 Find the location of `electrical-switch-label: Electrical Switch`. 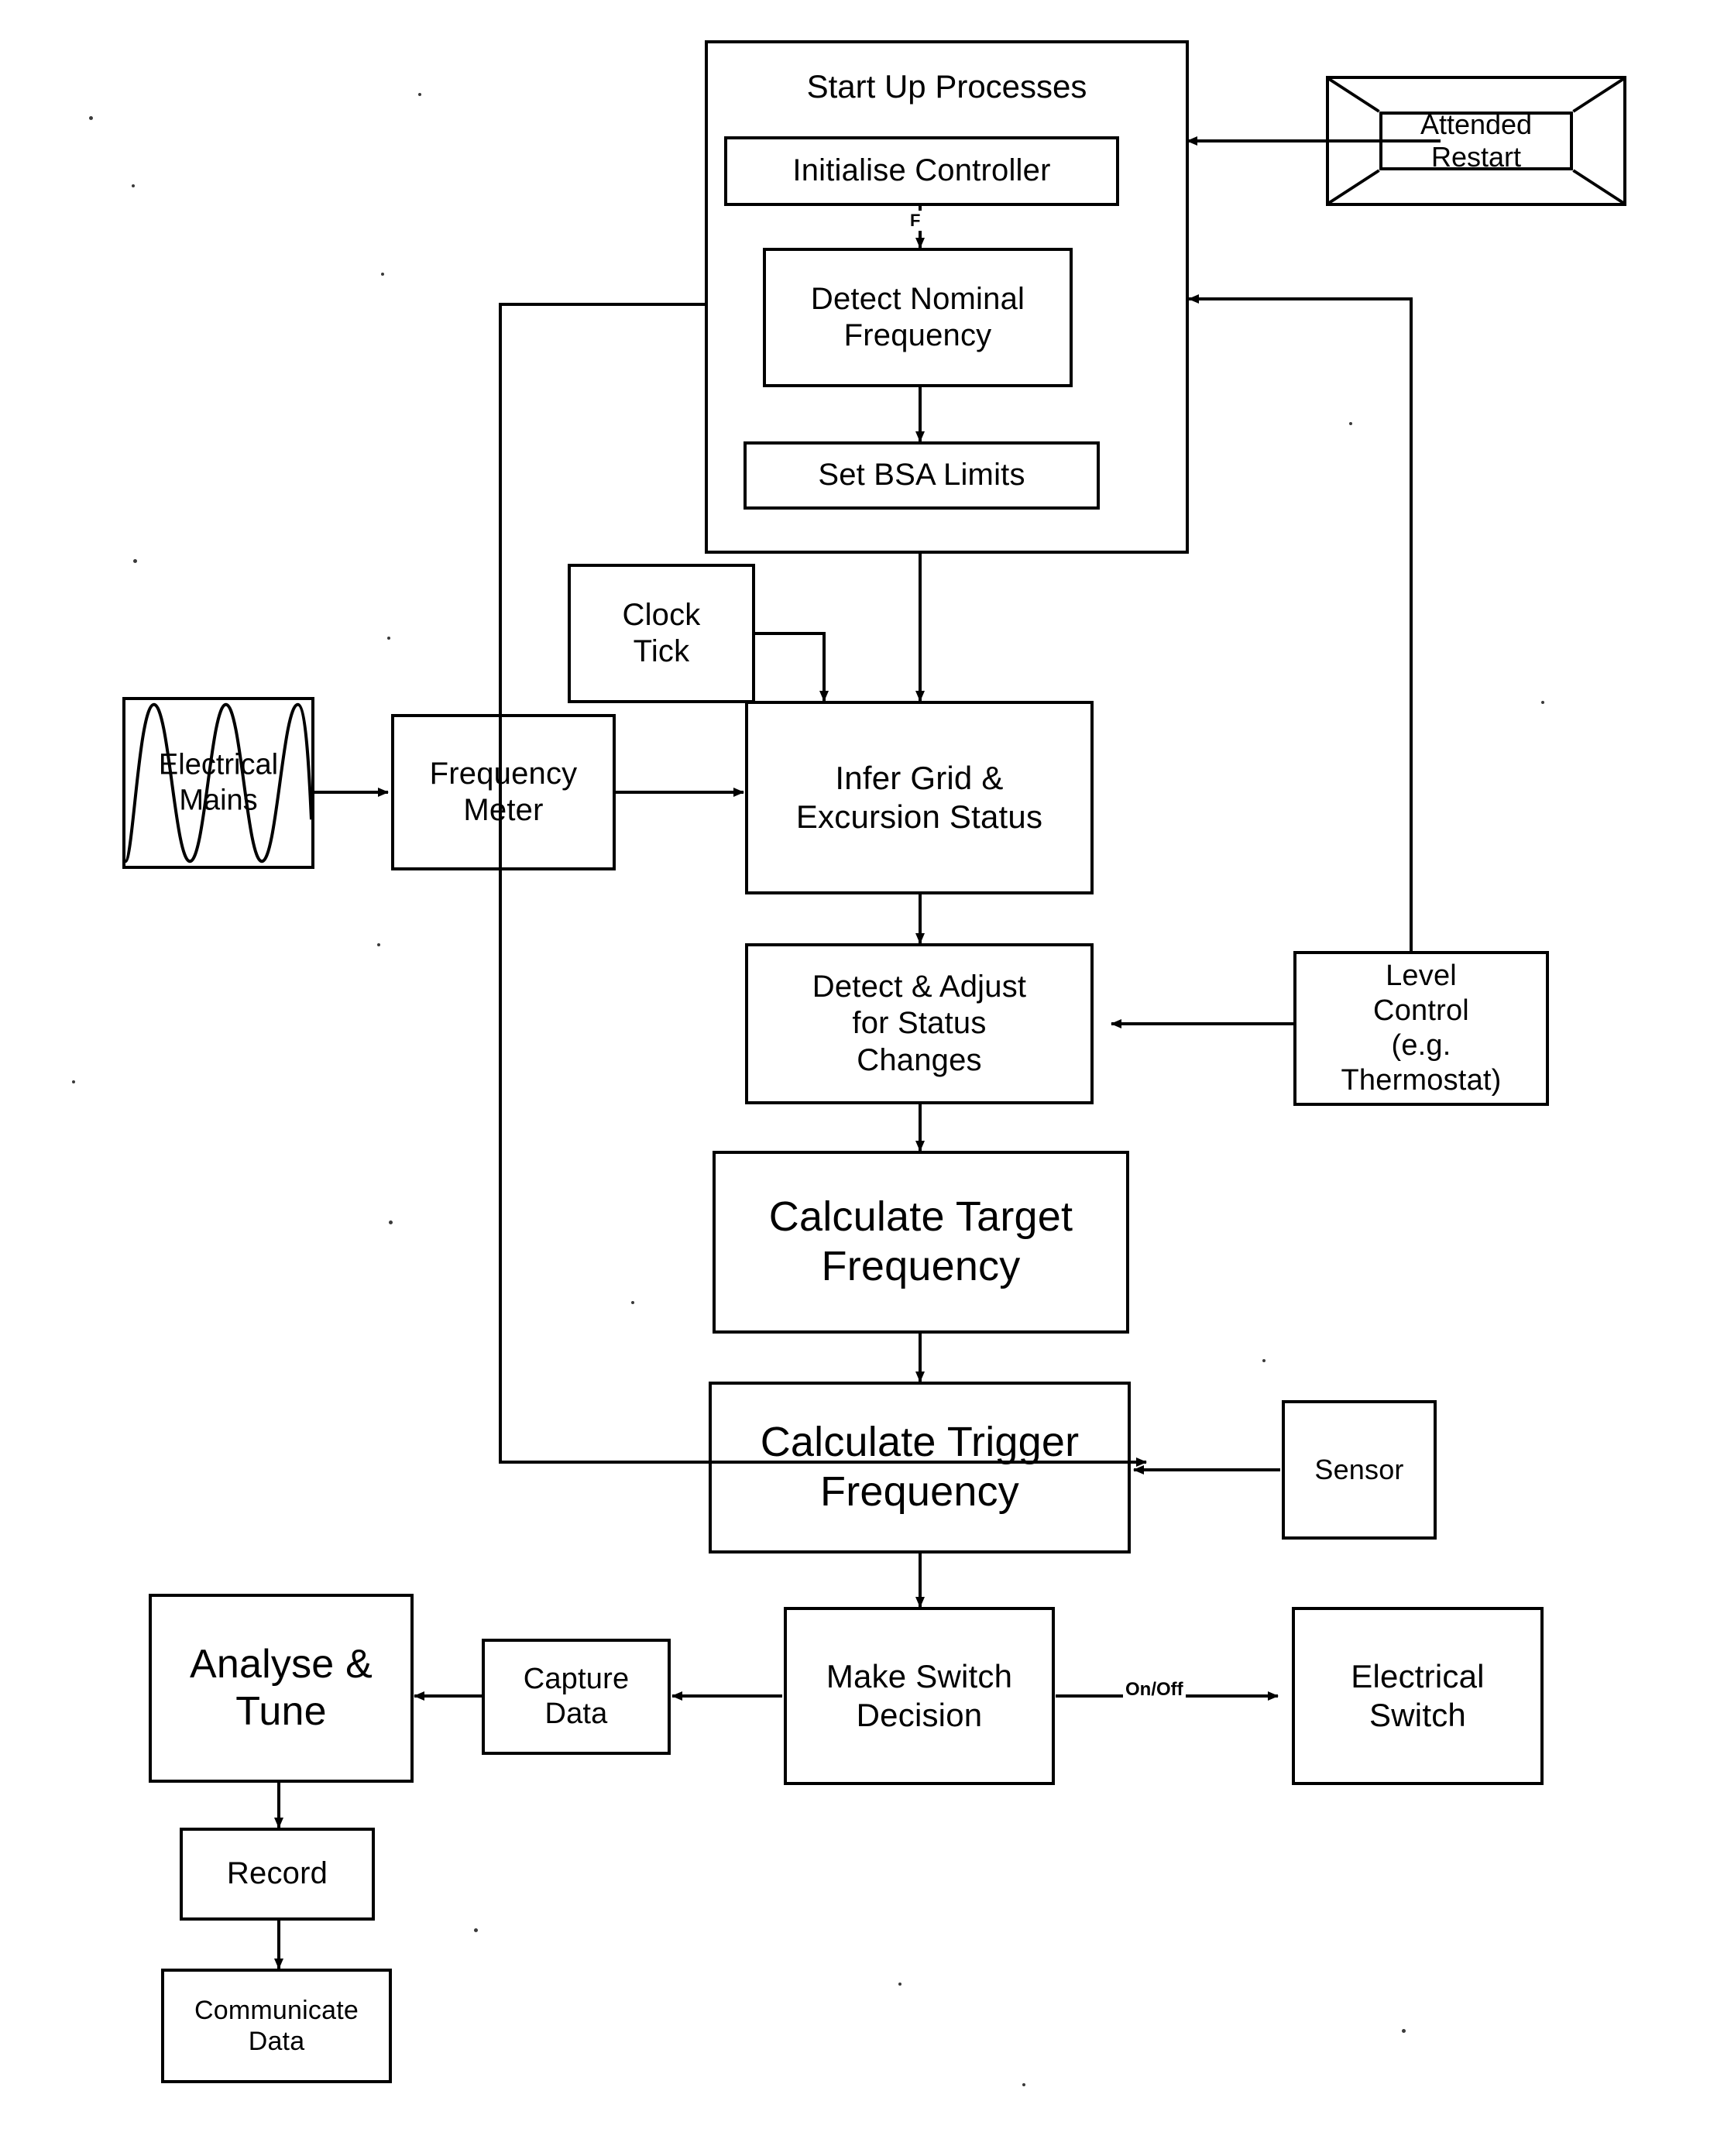

electrical-switch-label: Electrical Switch is located at coordinates (1418, 1695).